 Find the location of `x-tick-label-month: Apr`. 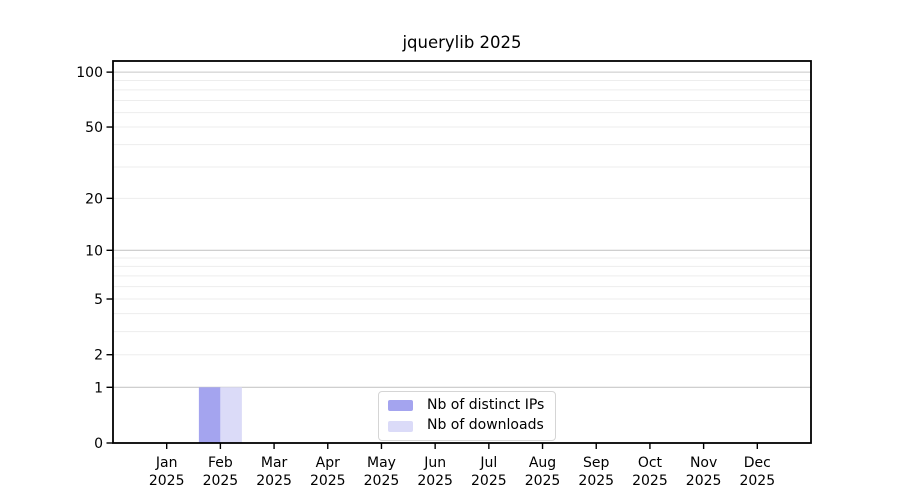

x-tick-label-month: Apr is located at coordinates (328, 463).